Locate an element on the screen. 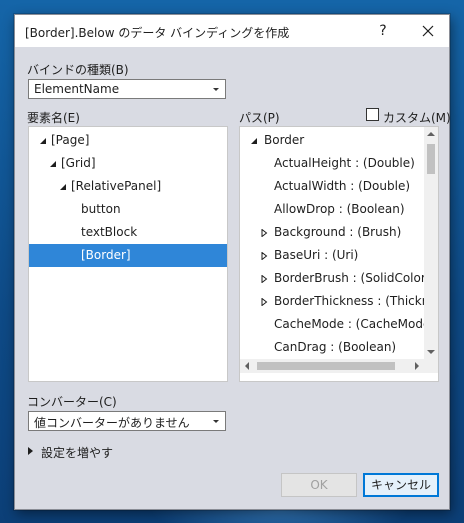 The height and width of the screenshot is (523, 464). expand-right-icon is located at coordinates (30, 451).